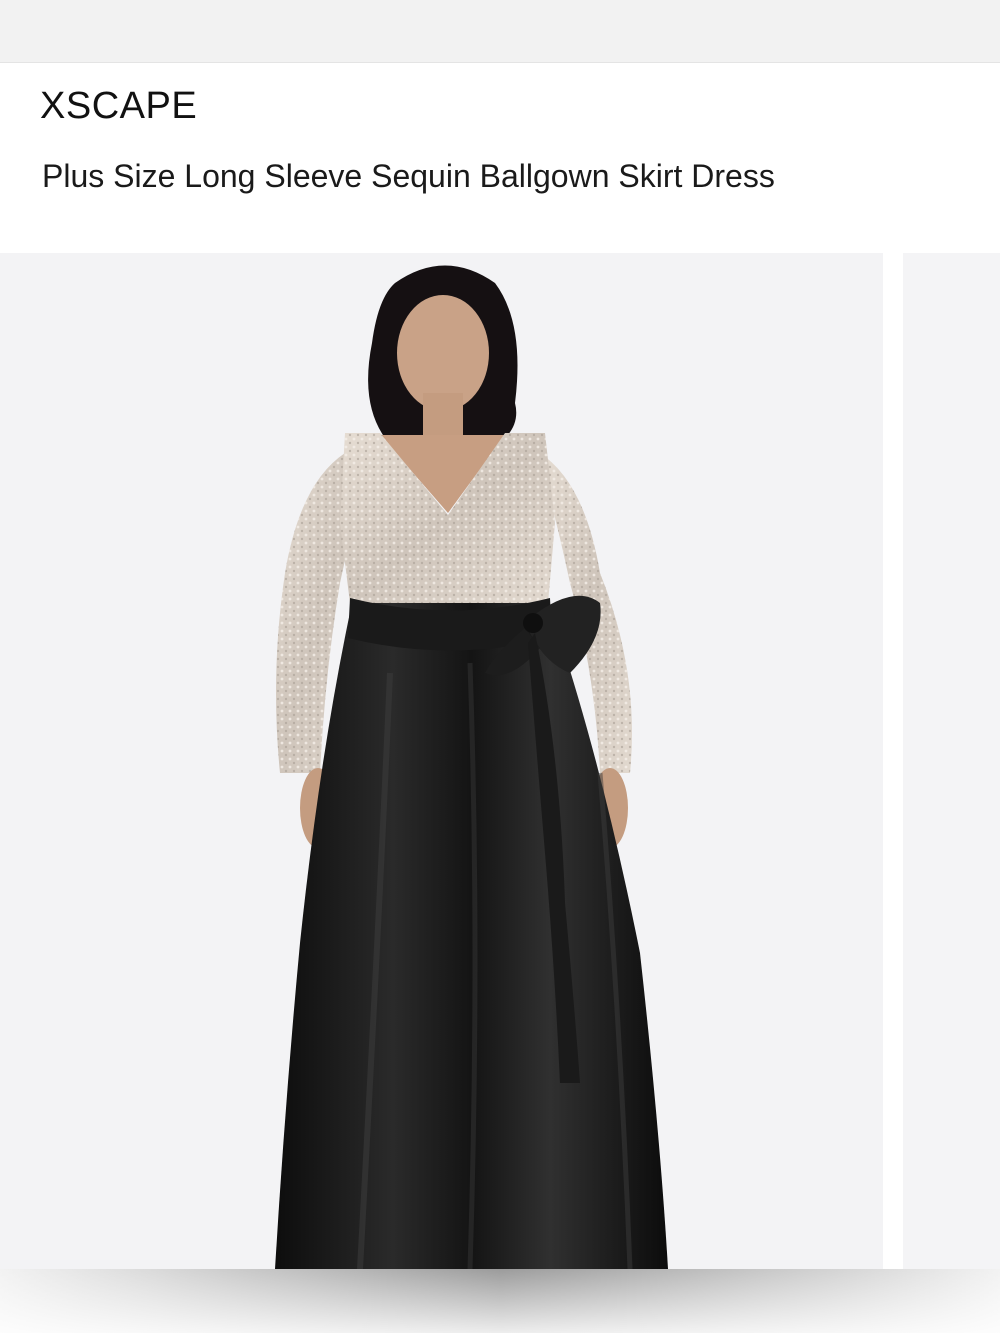 The height and width of the screenshot is (1333, 1000). I want to click on top-bar, so click(500, 31).